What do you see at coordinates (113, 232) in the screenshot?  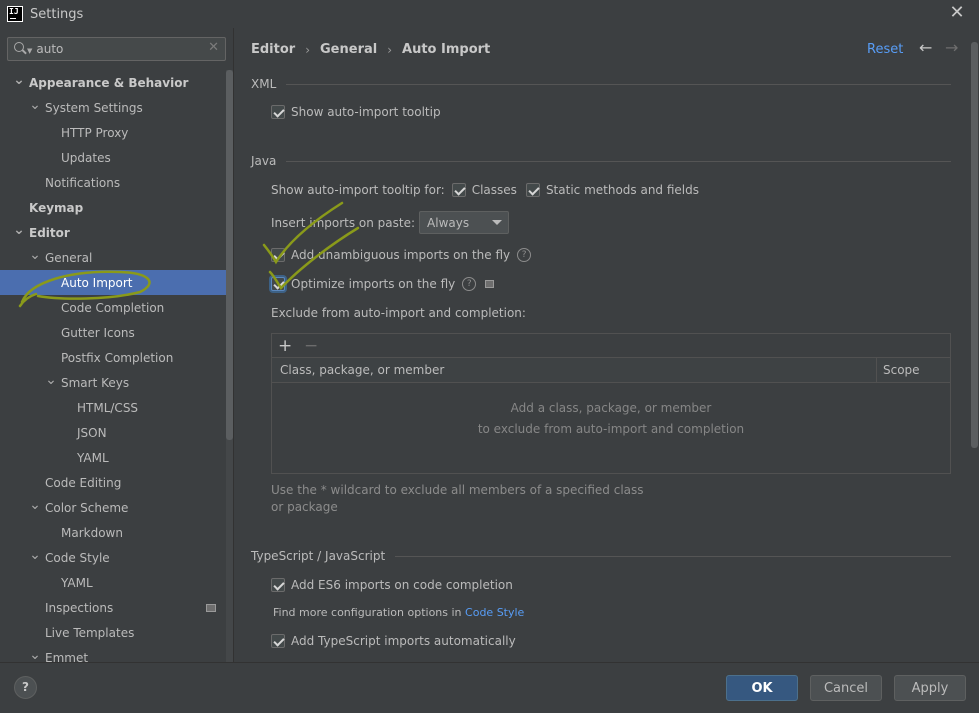 I see `sidebar-item-editor: ⌄ Editor` at bounding box center [113, 232].